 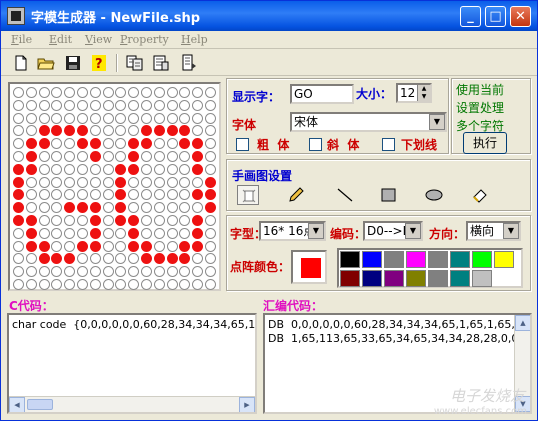 I want to click on c-code-hscrollbar: ◀ ▶, so click(x=132, y=404).